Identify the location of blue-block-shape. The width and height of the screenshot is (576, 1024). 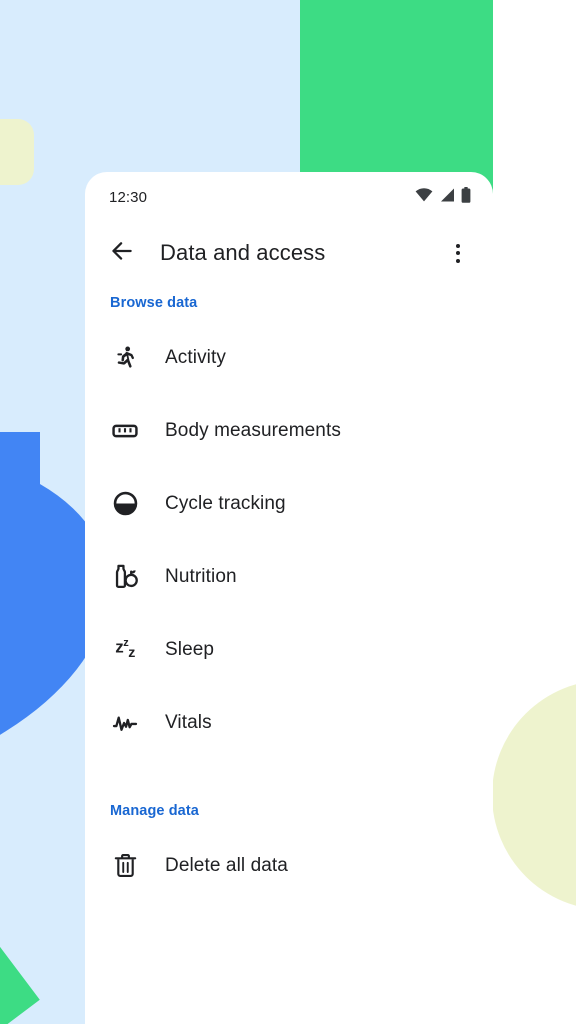
(20, 557).